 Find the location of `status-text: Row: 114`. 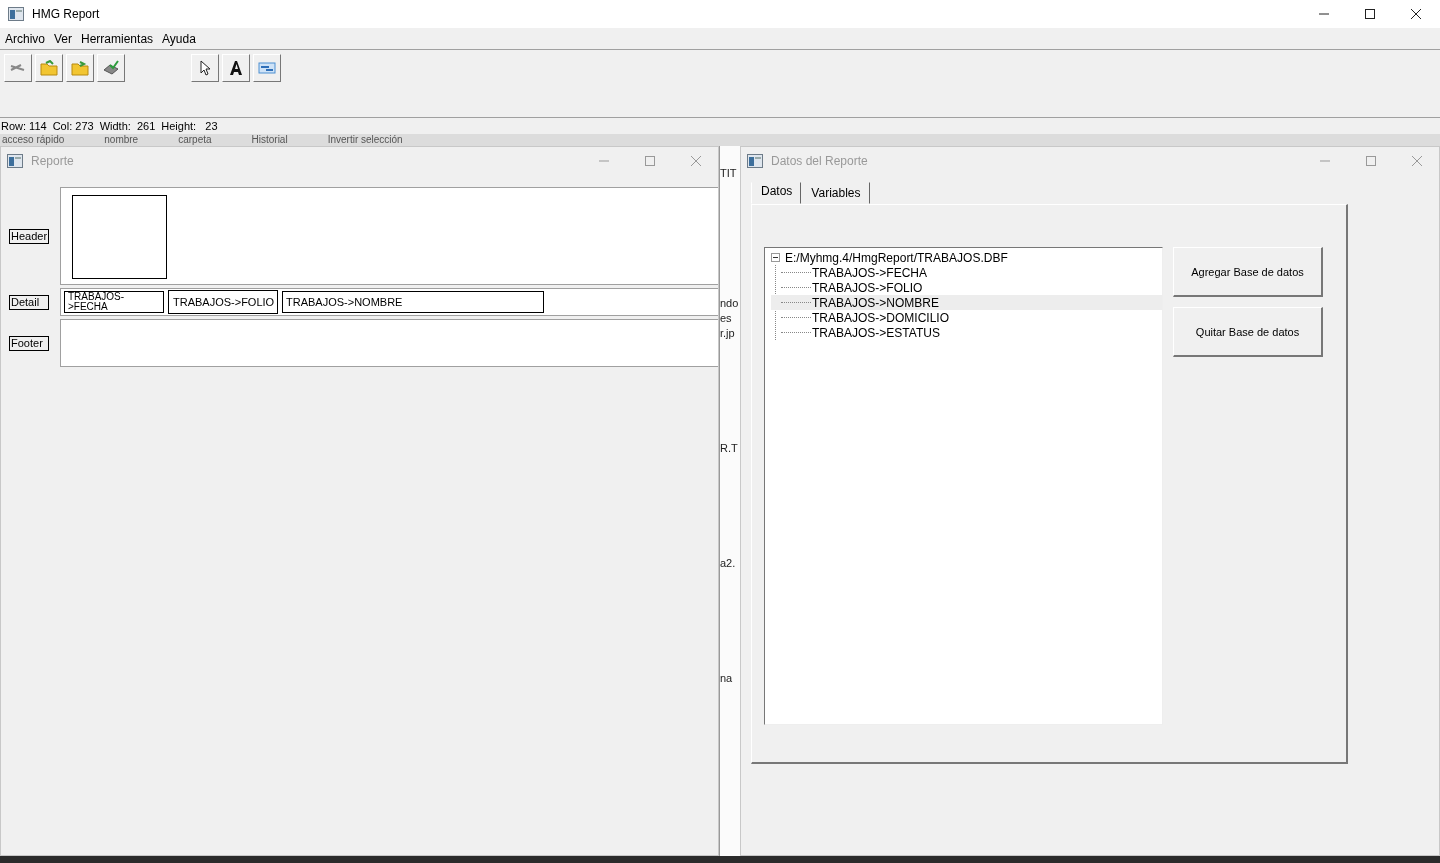

status-text: Row: 114 is located at coordinates (24, 126).